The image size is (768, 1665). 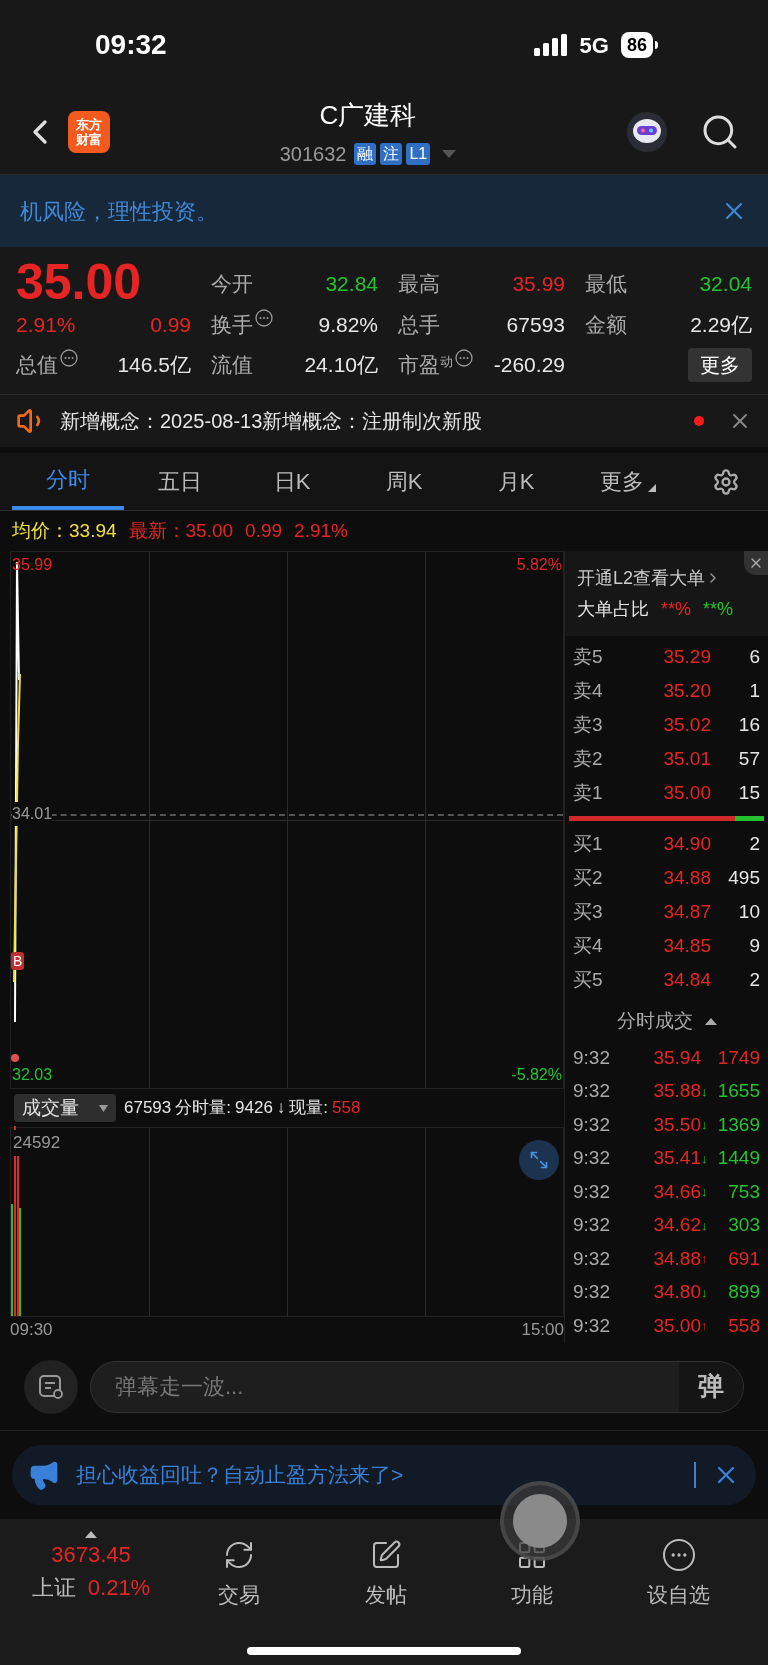 I want to click on stat-label: 流值, so click(x=232, y=365).